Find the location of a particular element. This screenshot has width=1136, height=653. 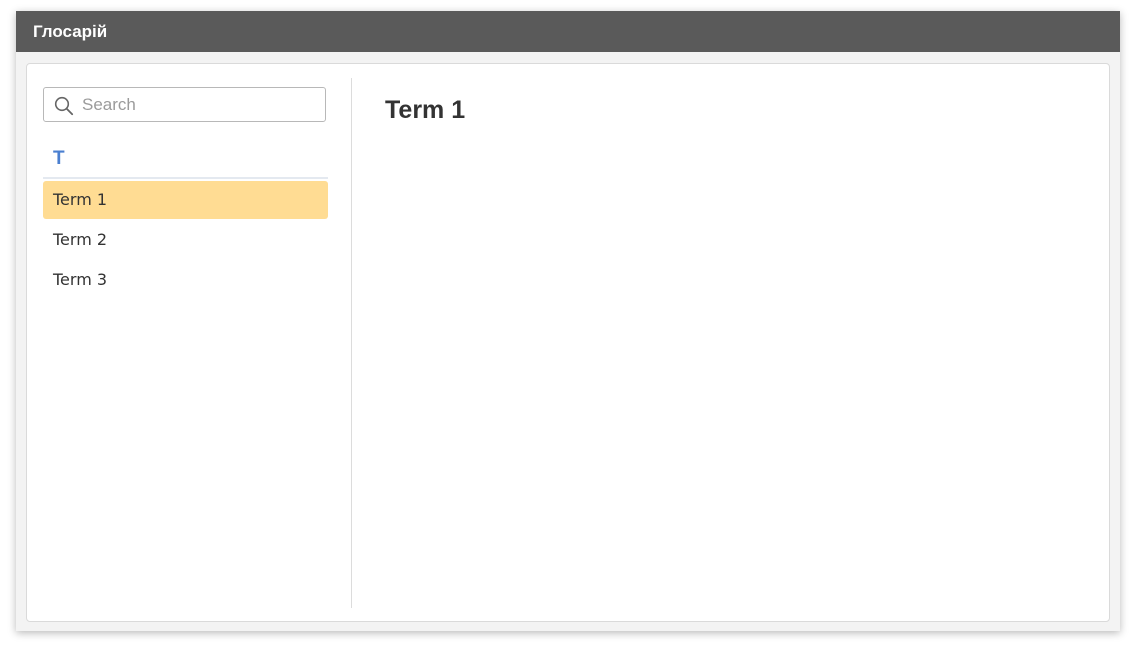

letter-group-header: T is located at coordinates (59, 158).